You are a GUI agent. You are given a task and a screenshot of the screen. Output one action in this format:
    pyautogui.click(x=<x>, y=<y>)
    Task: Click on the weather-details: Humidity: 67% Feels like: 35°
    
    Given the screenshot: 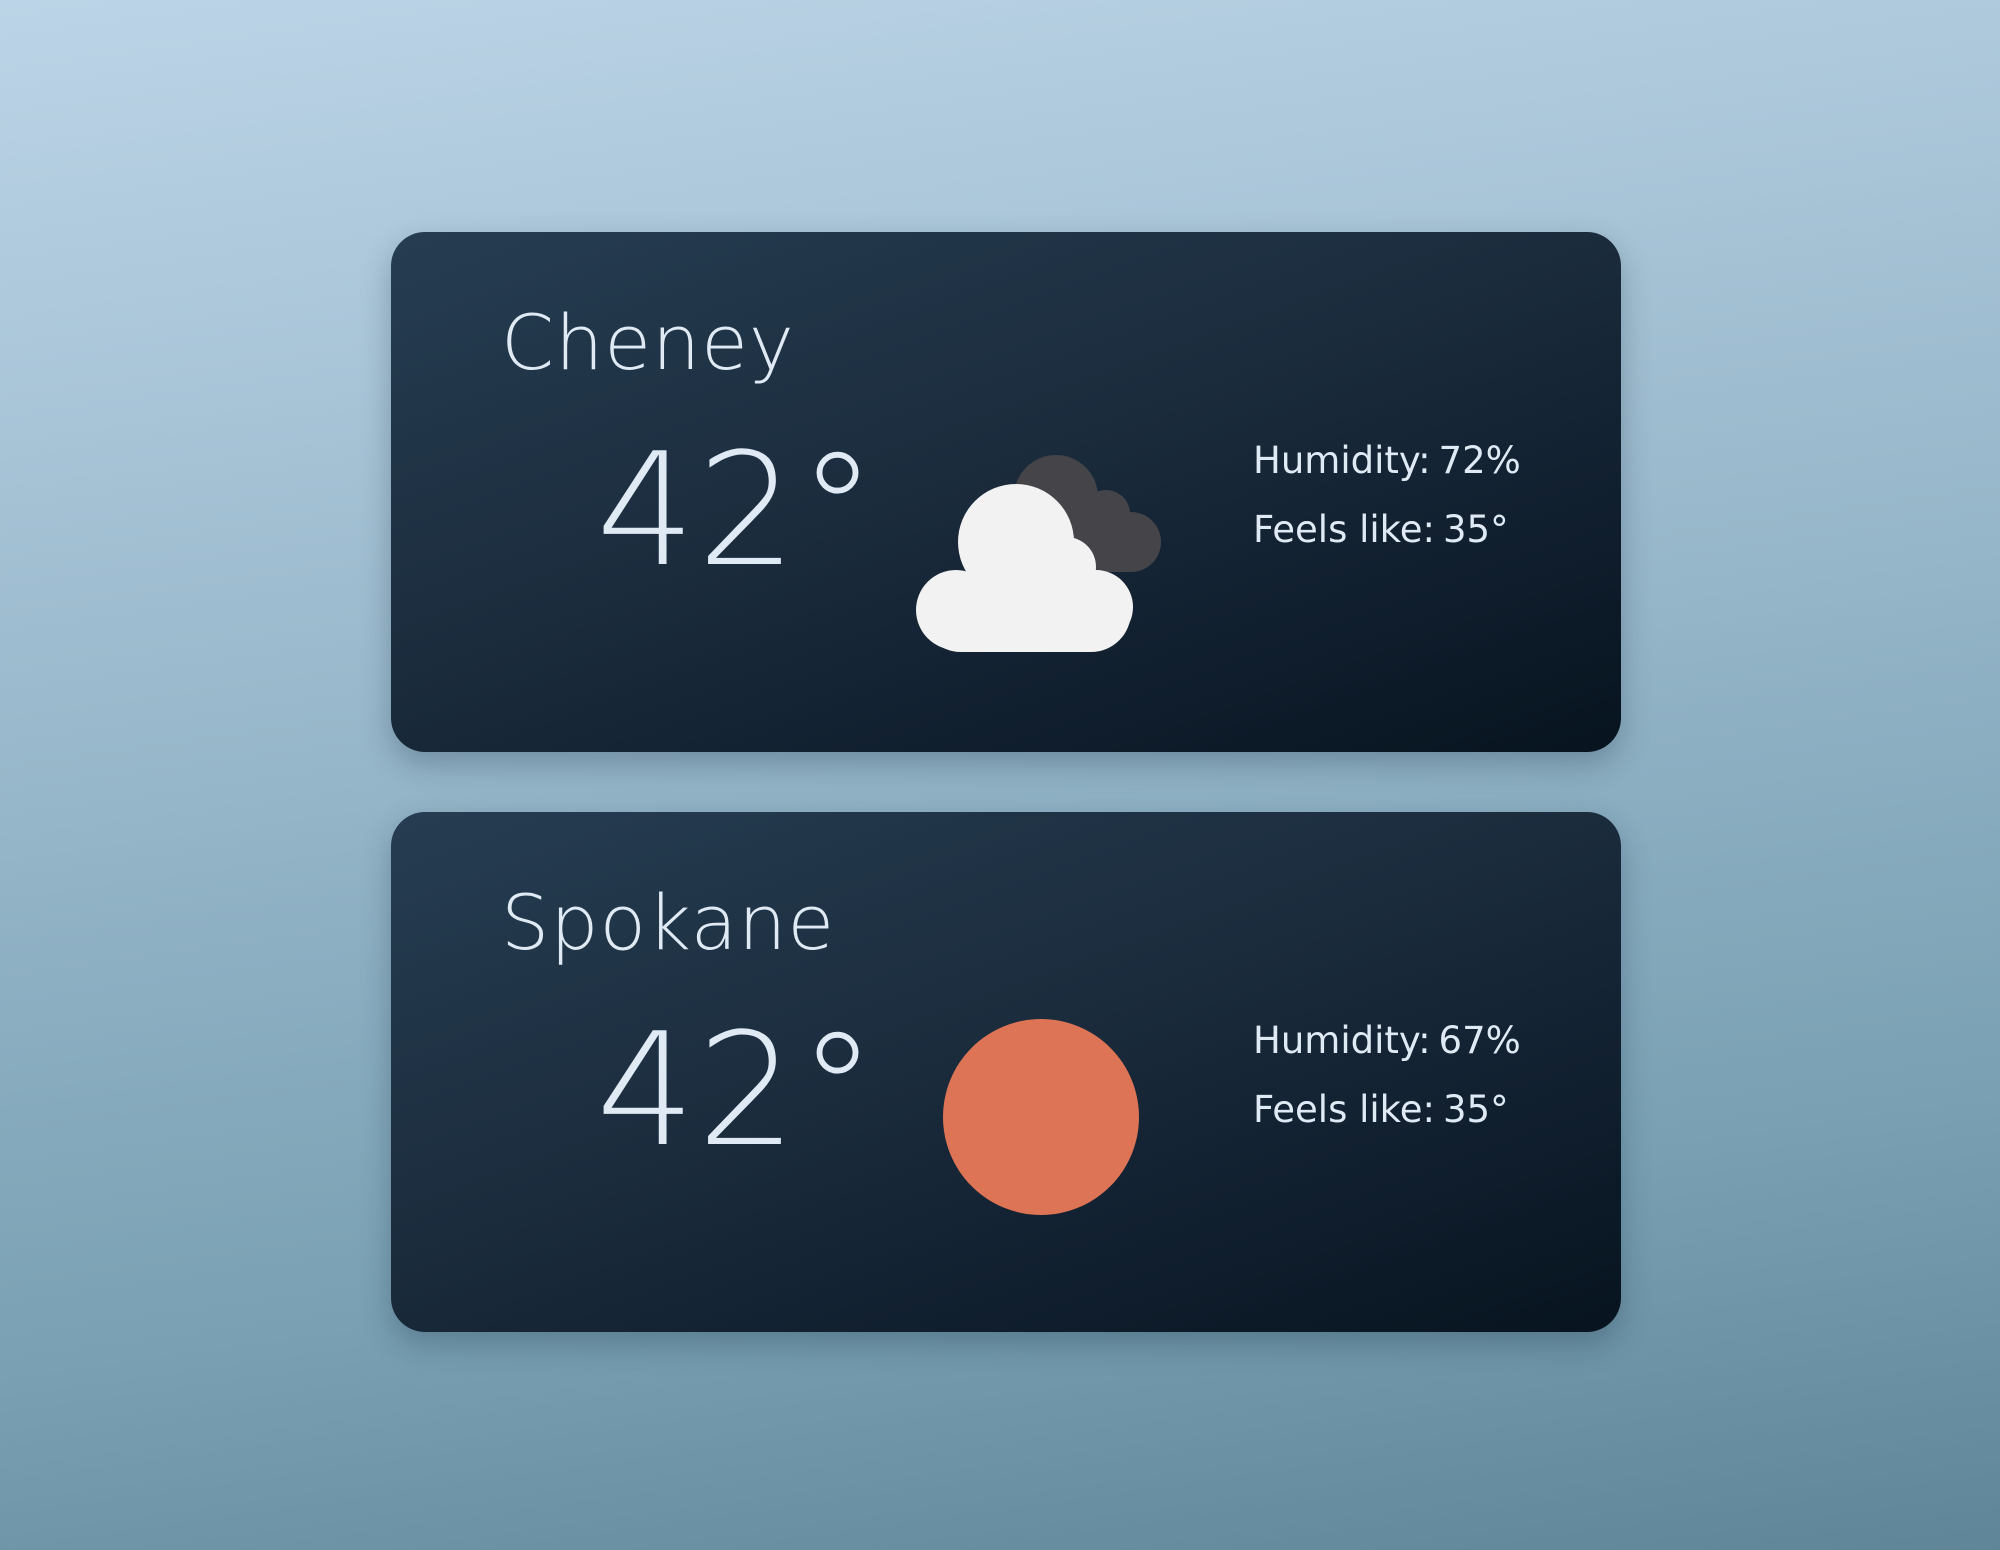 What is the action you would take?
    pyautogui.click(x=1387, y=1091)
    